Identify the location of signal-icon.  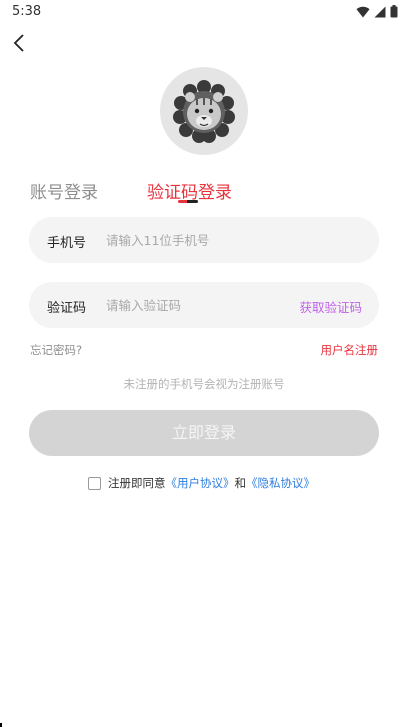
(380, 11).